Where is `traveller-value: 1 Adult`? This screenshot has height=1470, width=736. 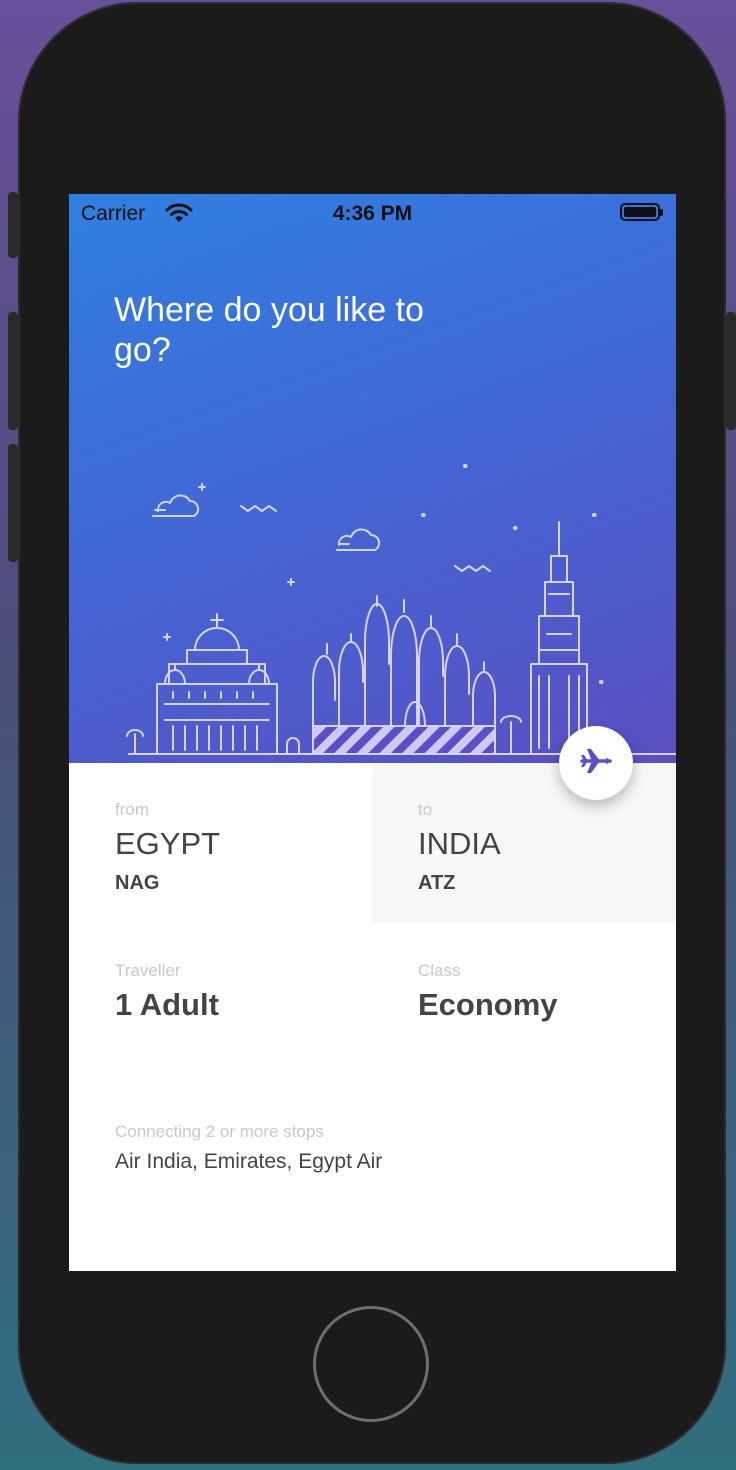
traveller-value: 1 Adult is located at coordinates (167, 1005).